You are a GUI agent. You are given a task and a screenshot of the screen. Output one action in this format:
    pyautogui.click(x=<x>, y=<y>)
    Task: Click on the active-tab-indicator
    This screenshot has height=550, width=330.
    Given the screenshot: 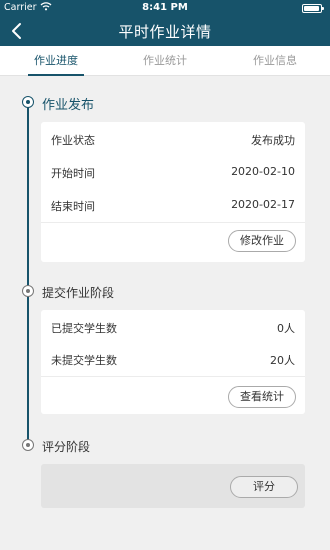 What is the action you would take?
    pyautogui.click(x=56, y=75)
    